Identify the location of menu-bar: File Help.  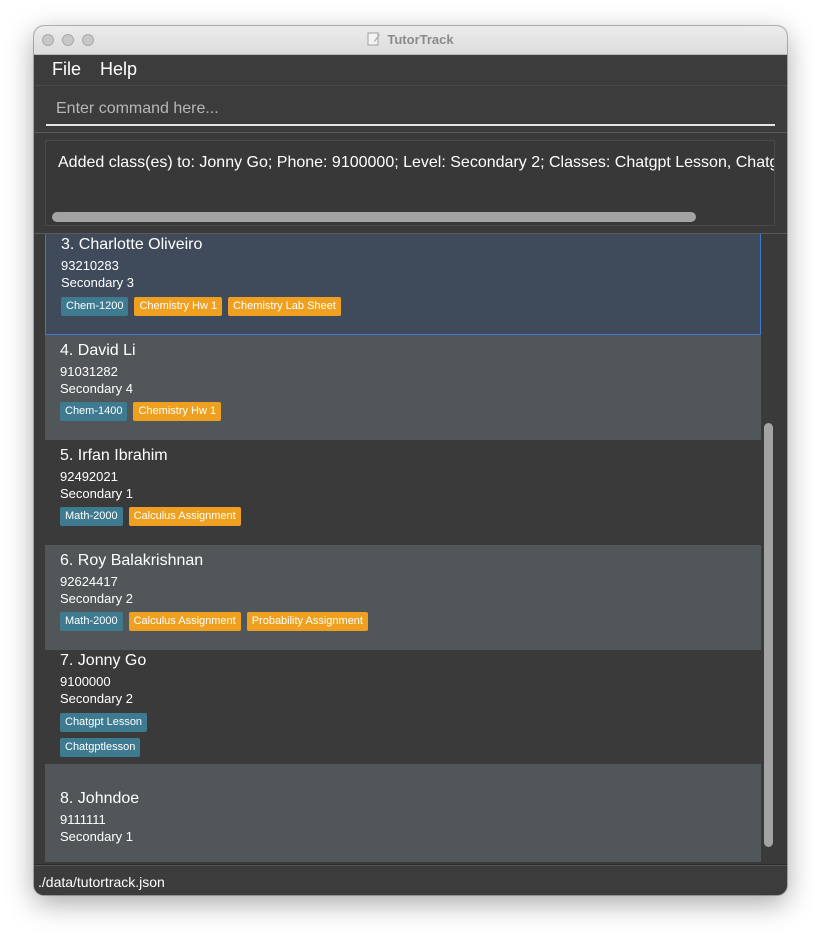
(410, 70).